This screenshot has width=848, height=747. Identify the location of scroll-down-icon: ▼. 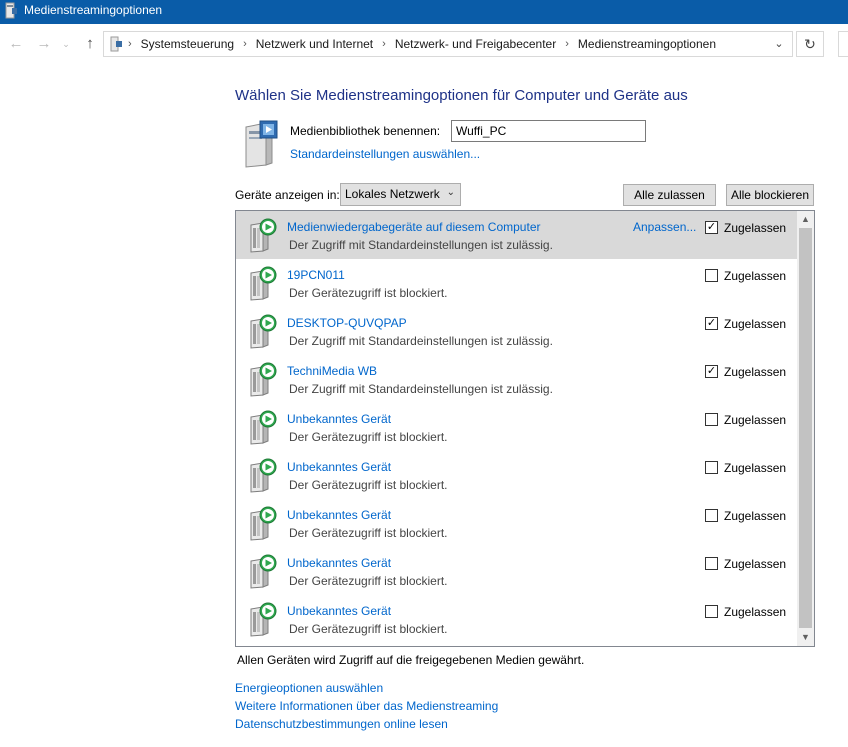
(805, 637).